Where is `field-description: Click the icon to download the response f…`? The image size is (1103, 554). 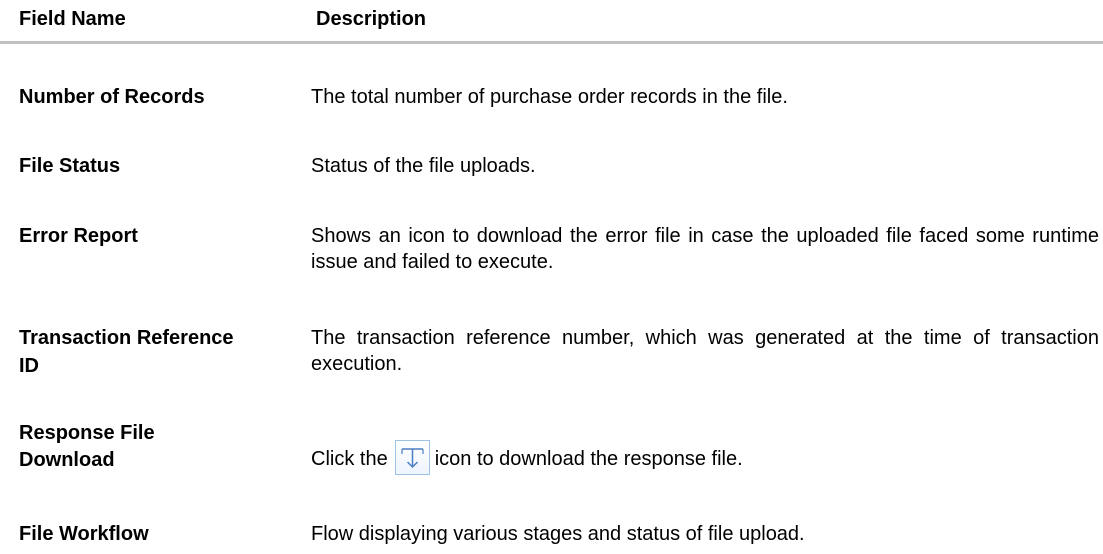 field-description: Click the icon to download the response f… is located at coordinates (527, 457).